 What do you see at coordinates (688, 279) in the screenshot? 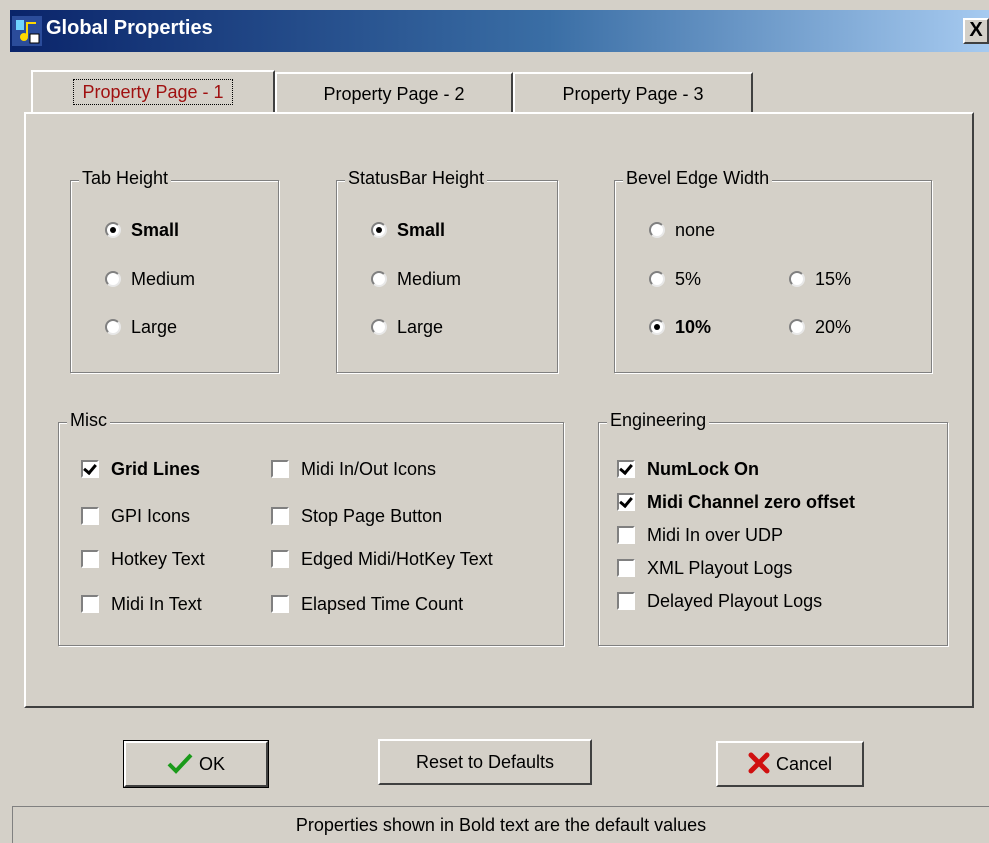
I see `option-label: 5%` at bounding box center [688, 279].